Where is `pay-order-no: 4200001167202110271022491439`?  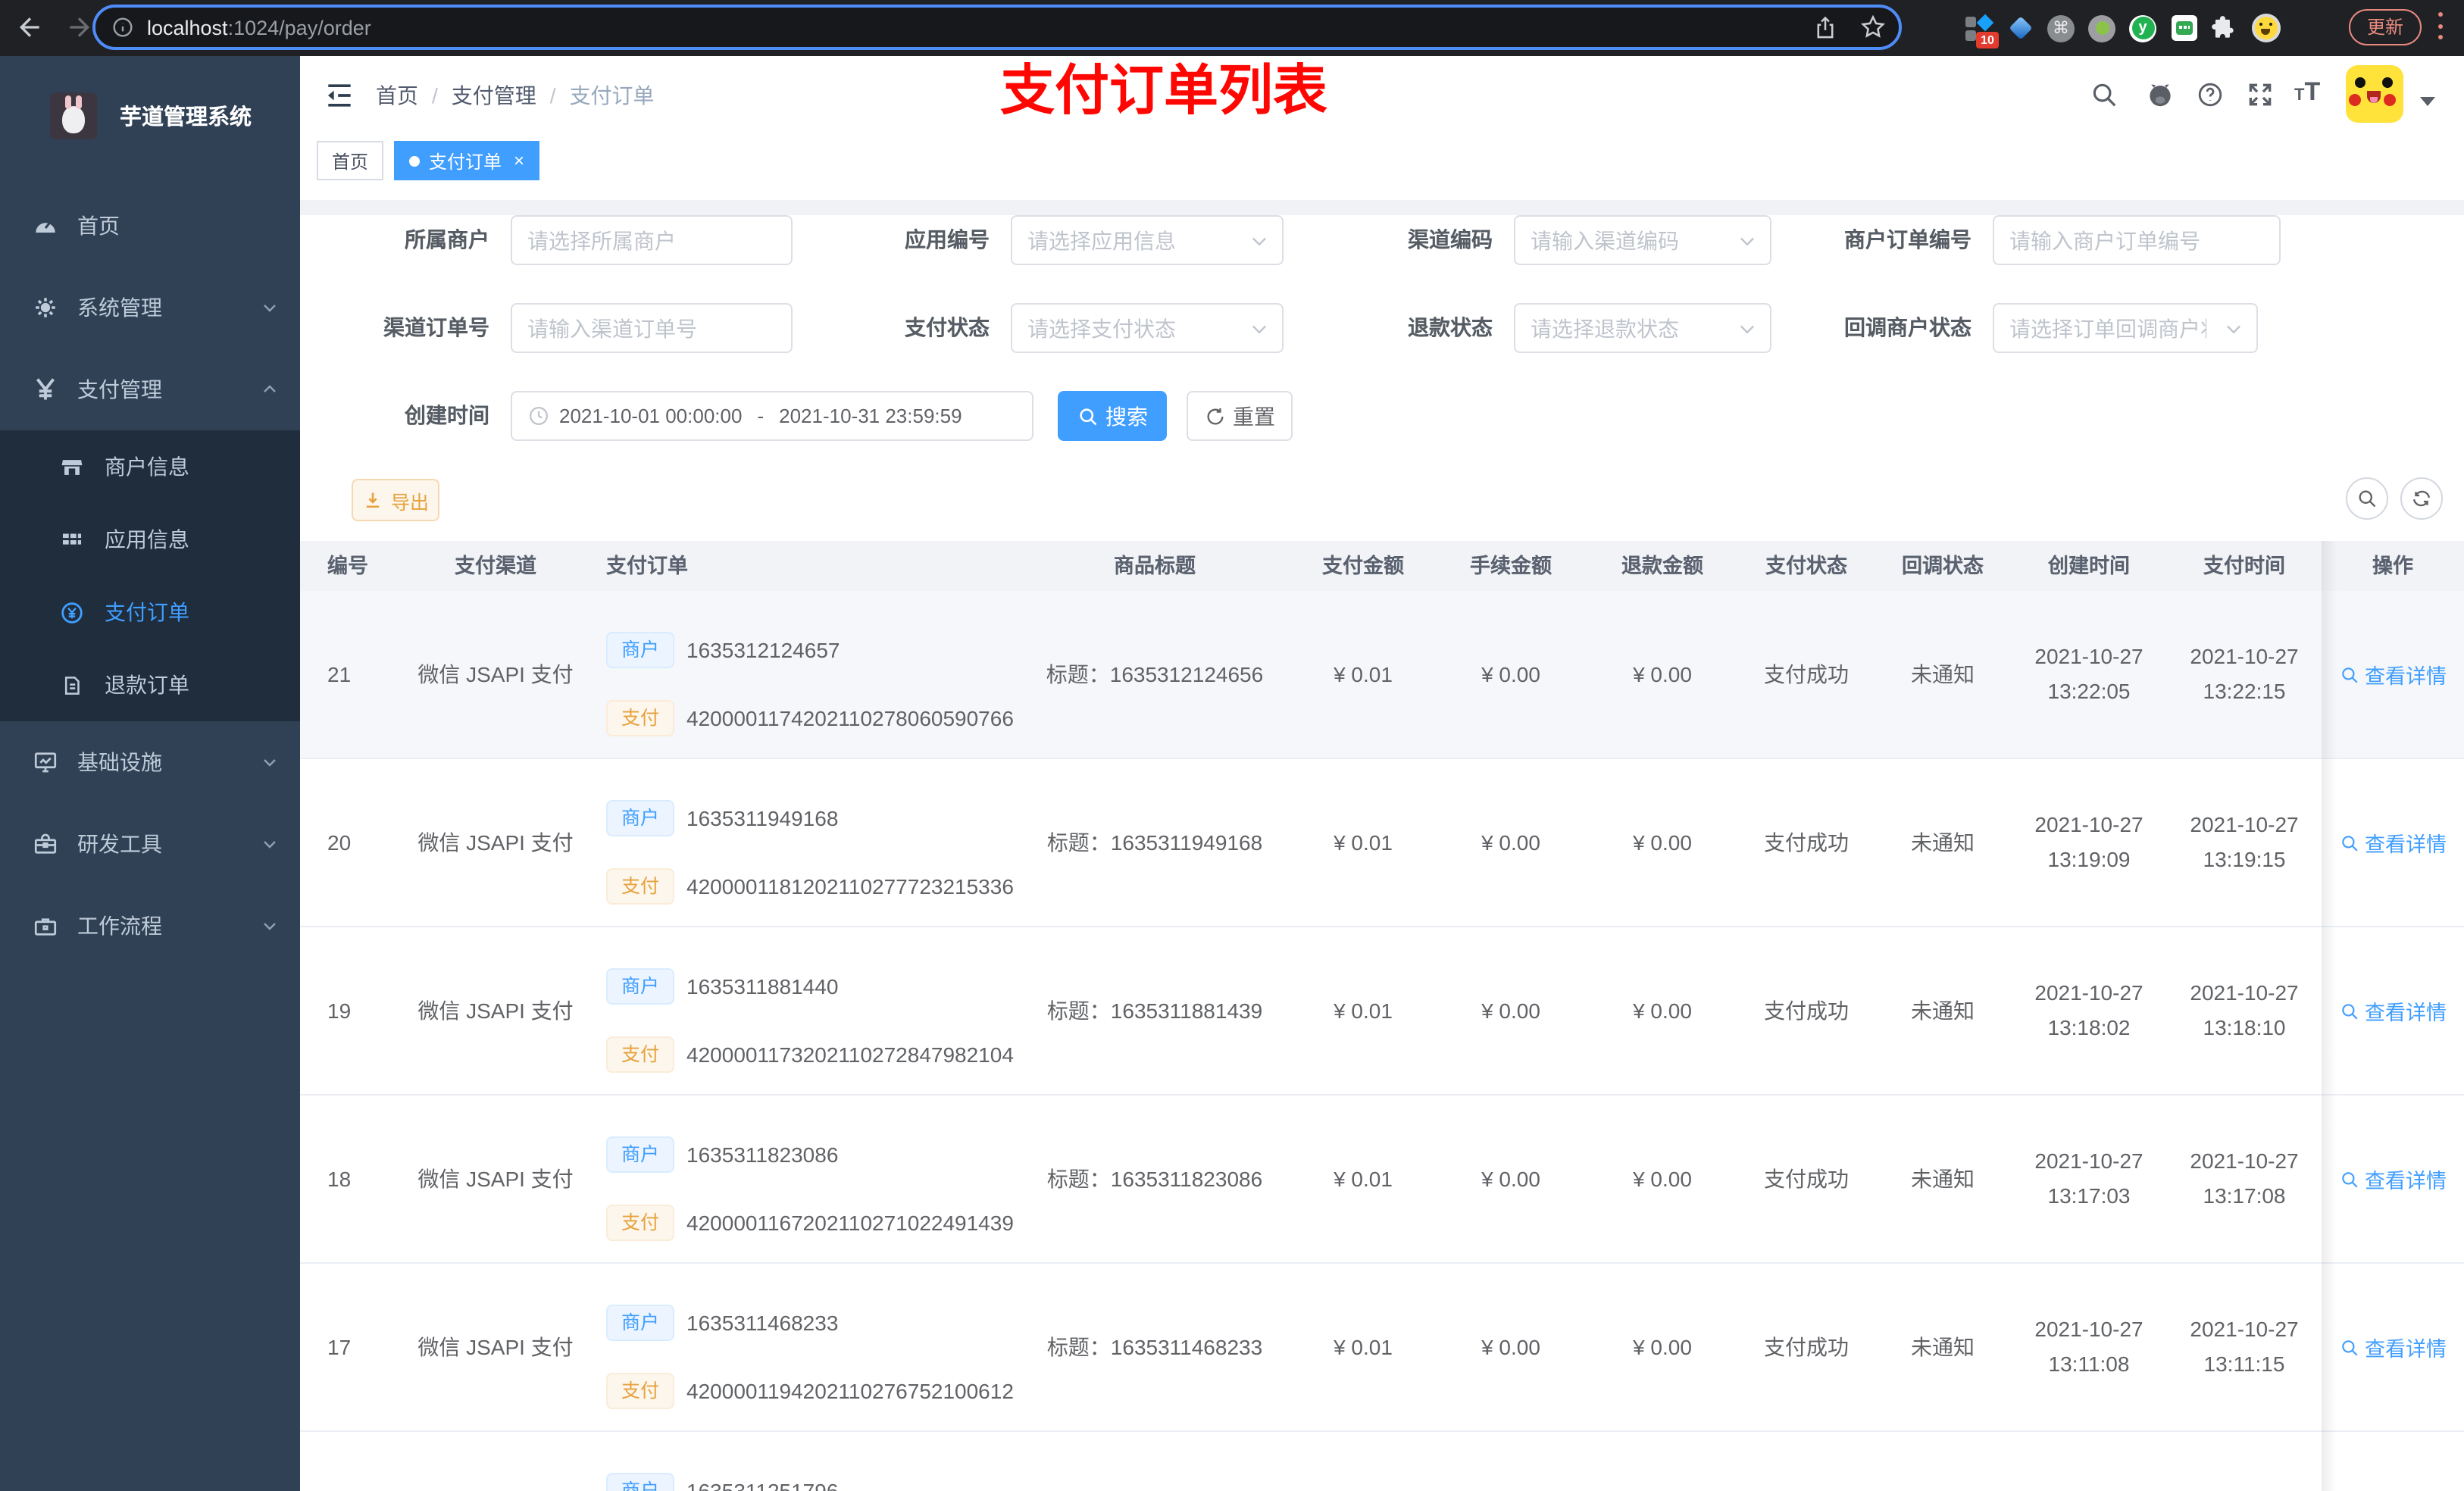
pay-order-no: 4200001167202110271022491439 is located at coordinates (850, 1223).